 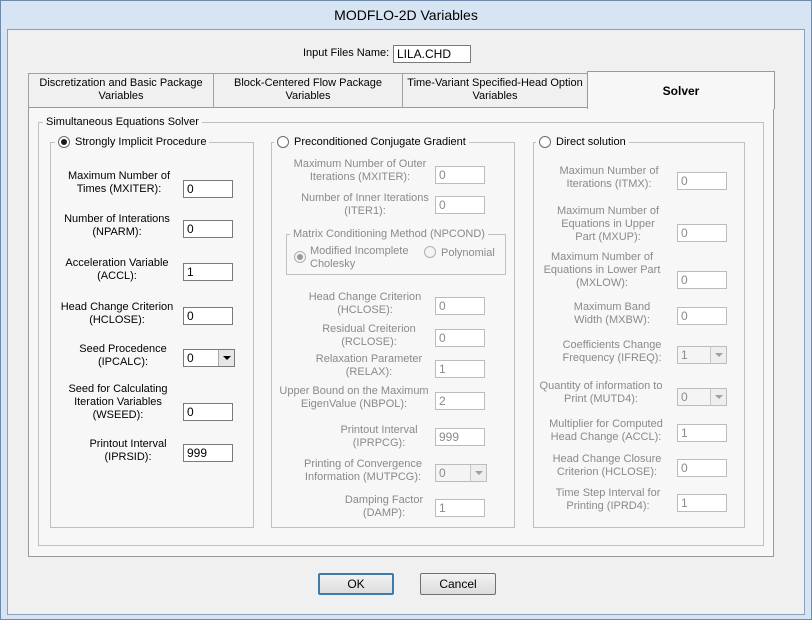 What do you see at coordinates (123, 355) in the screenshot?
I see `sip-ipcalc-label: Seed Procedence (IPCALC):` at bounding box center [123, 355].